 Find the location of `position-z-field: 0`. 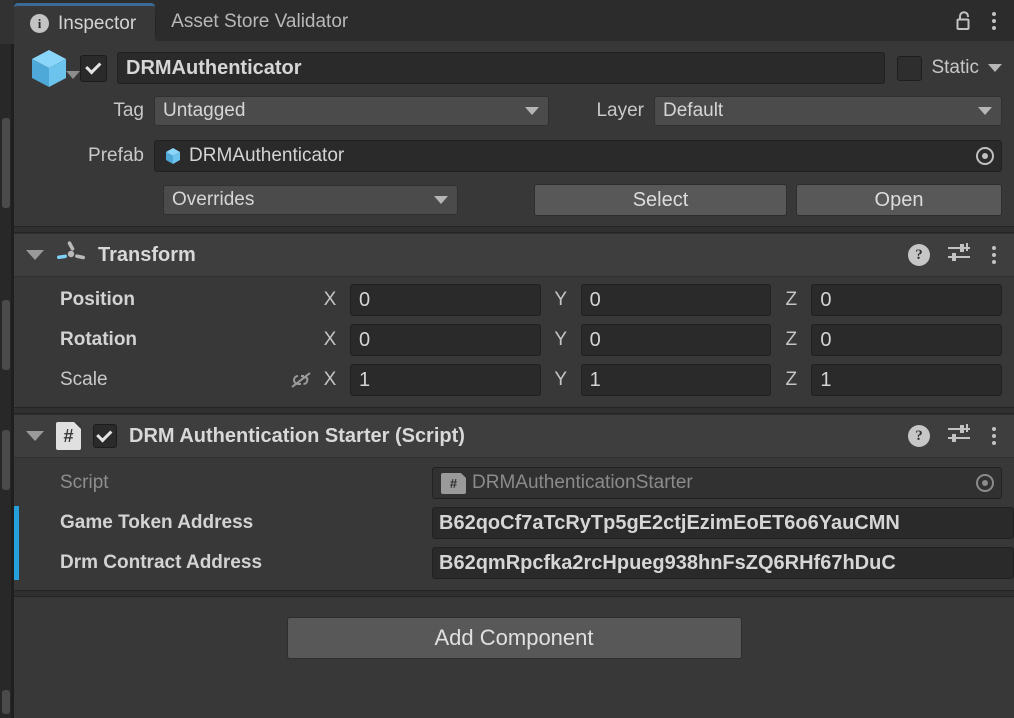

position-z-field: 0 is located at coordinates (907, 300).